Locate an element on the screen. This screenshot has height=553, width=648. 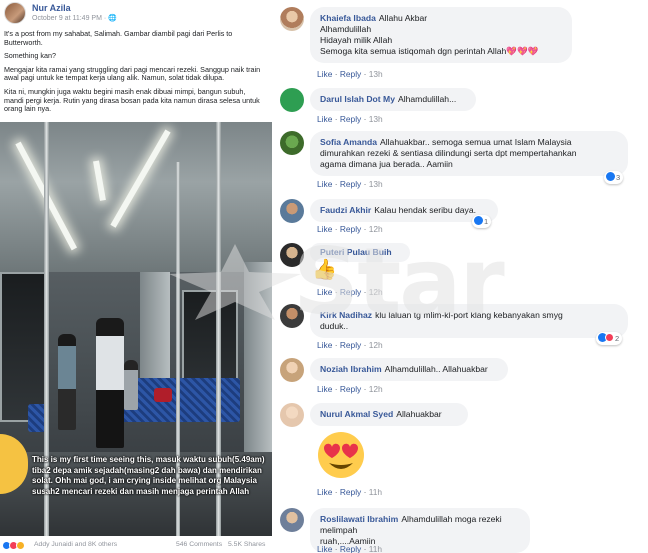
comment-item: Puteri Pulau Buih 👍 Like · Reply · 12h is located at coordinates (460, 272).